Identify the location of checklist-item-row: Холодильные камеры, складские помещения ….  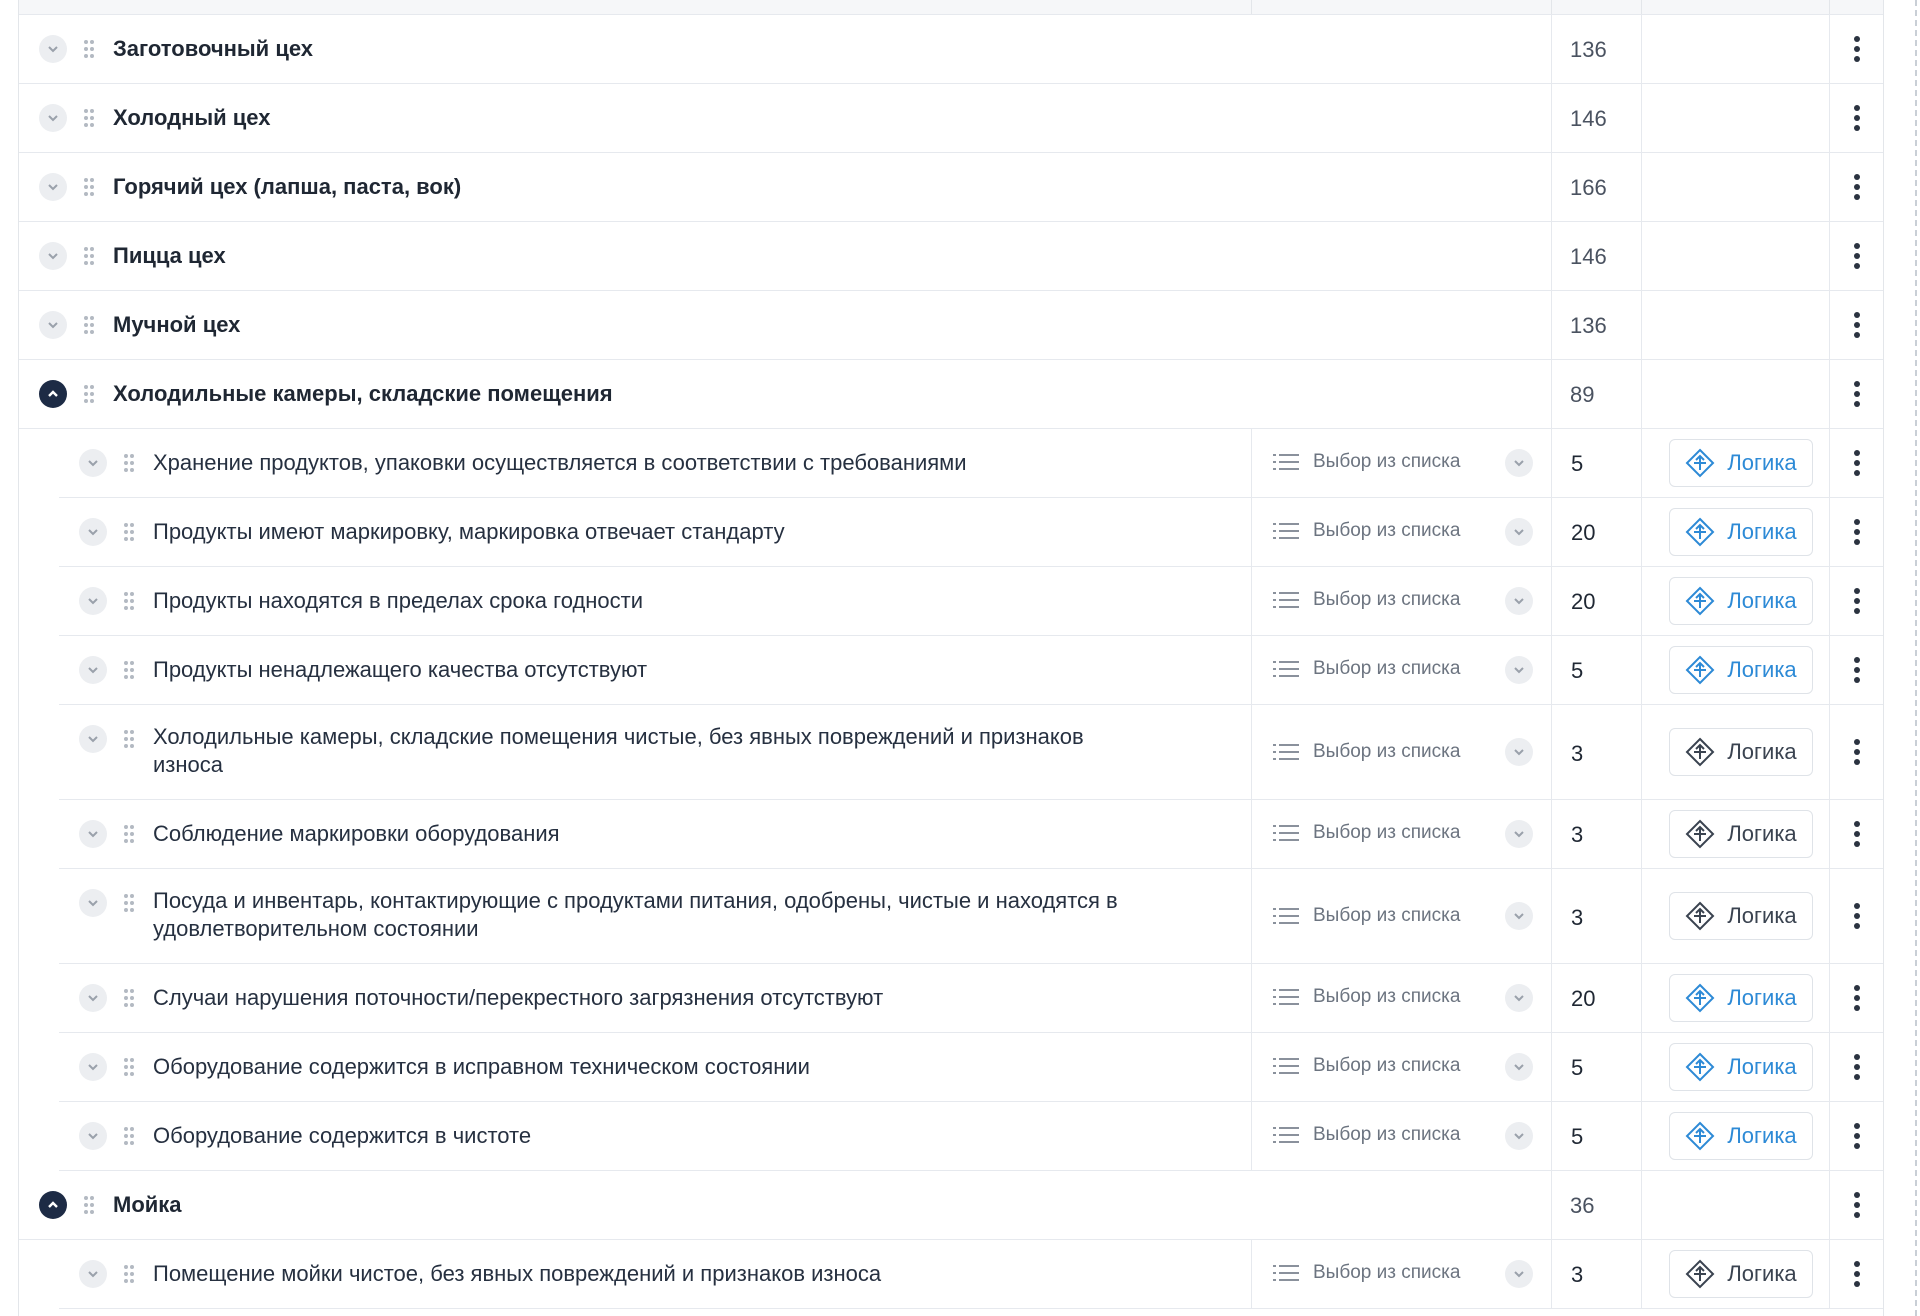
(971, 752).